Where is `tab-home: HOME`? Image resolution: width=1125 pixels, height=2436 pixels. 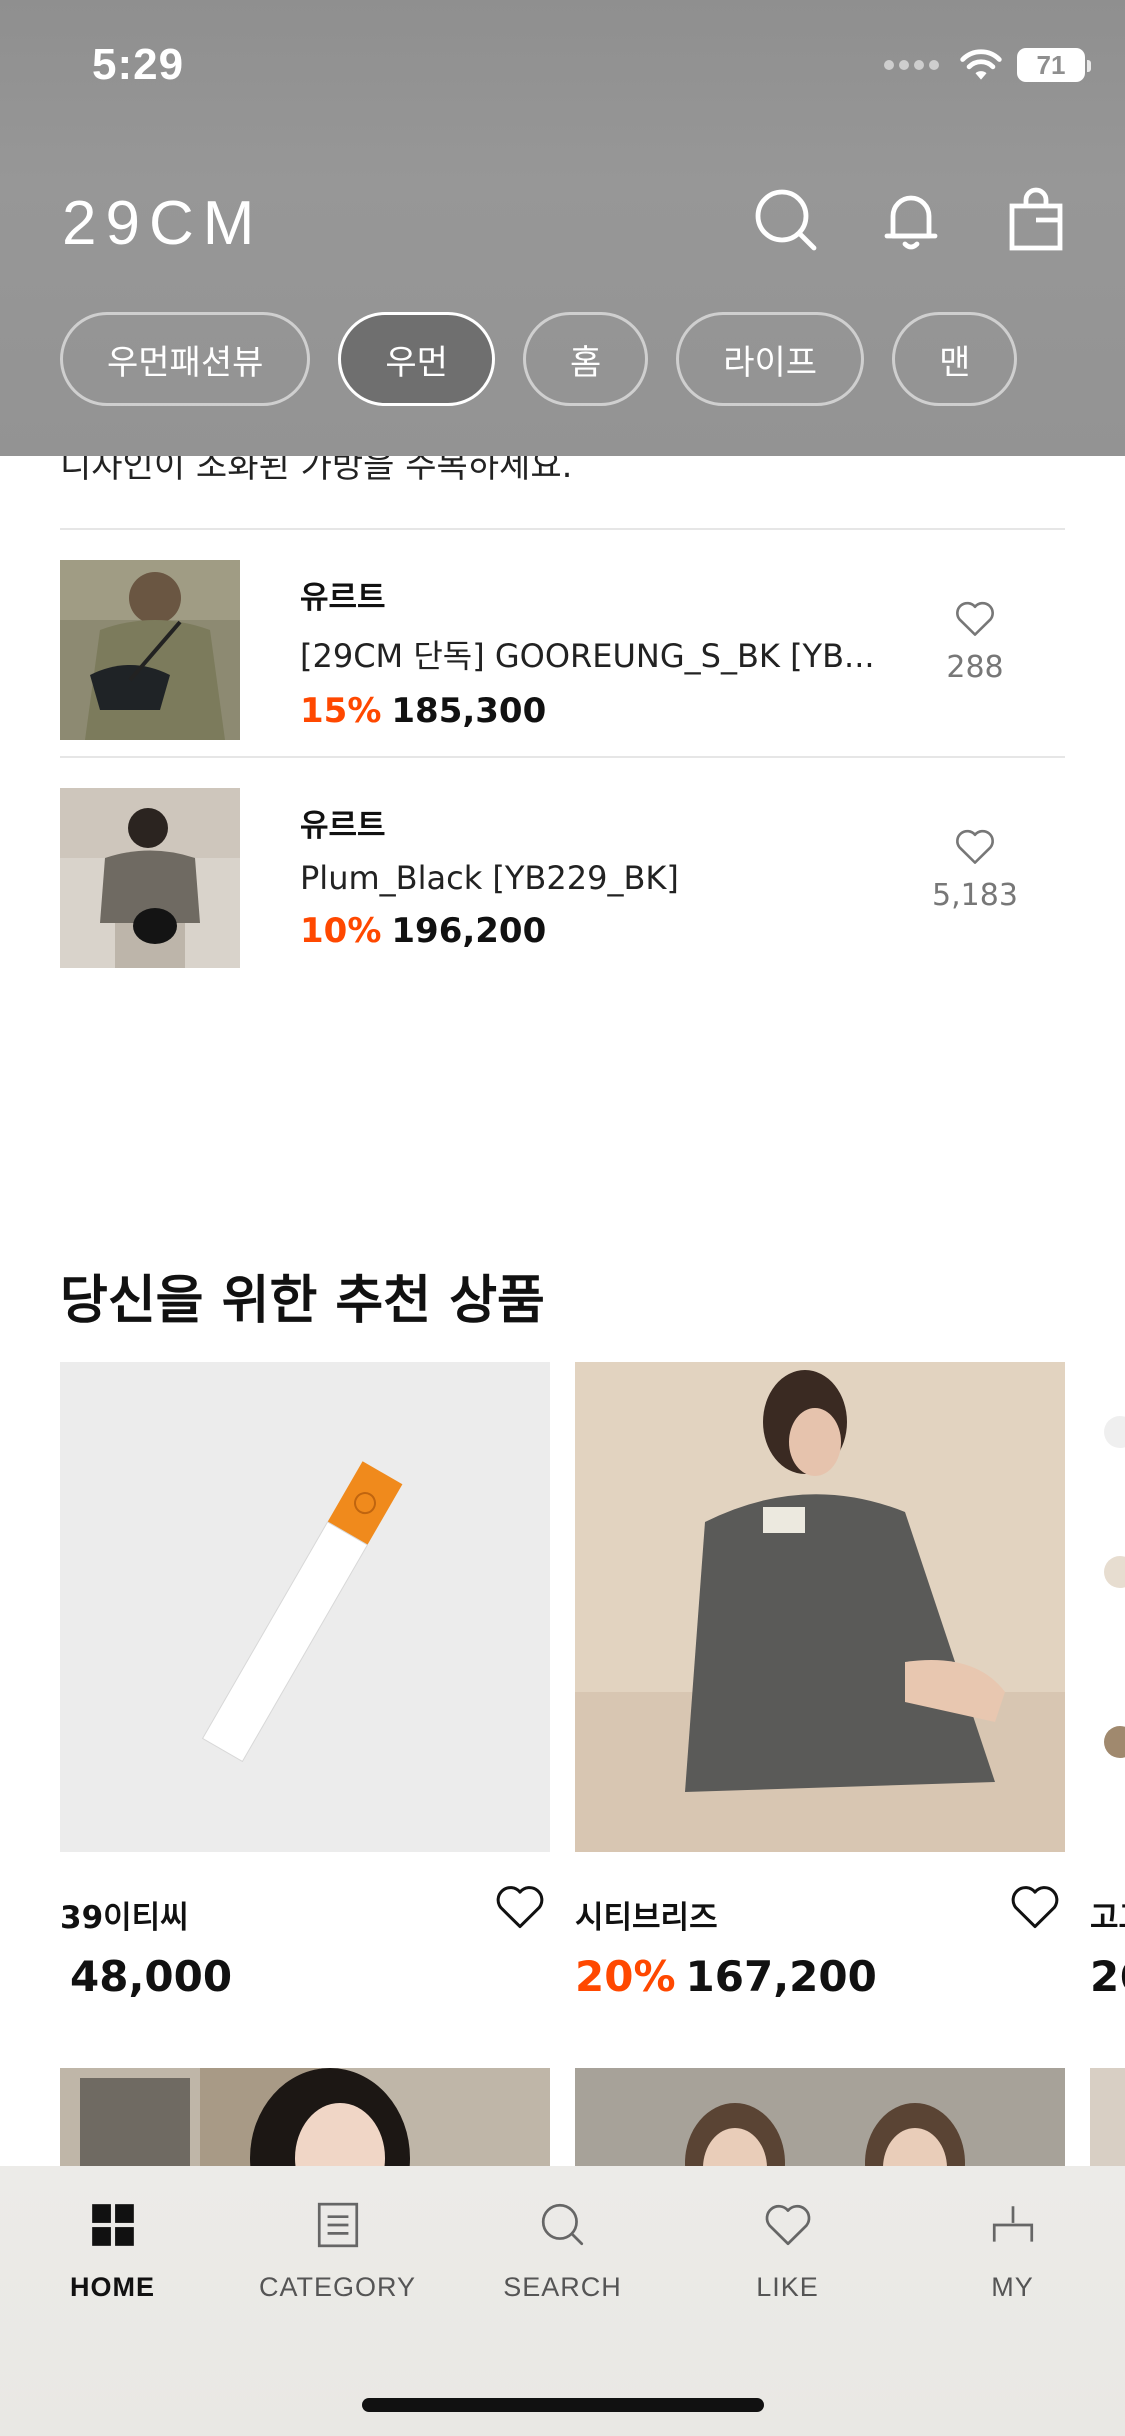 tab-home: HOME is located at coordinates (112, 2251).